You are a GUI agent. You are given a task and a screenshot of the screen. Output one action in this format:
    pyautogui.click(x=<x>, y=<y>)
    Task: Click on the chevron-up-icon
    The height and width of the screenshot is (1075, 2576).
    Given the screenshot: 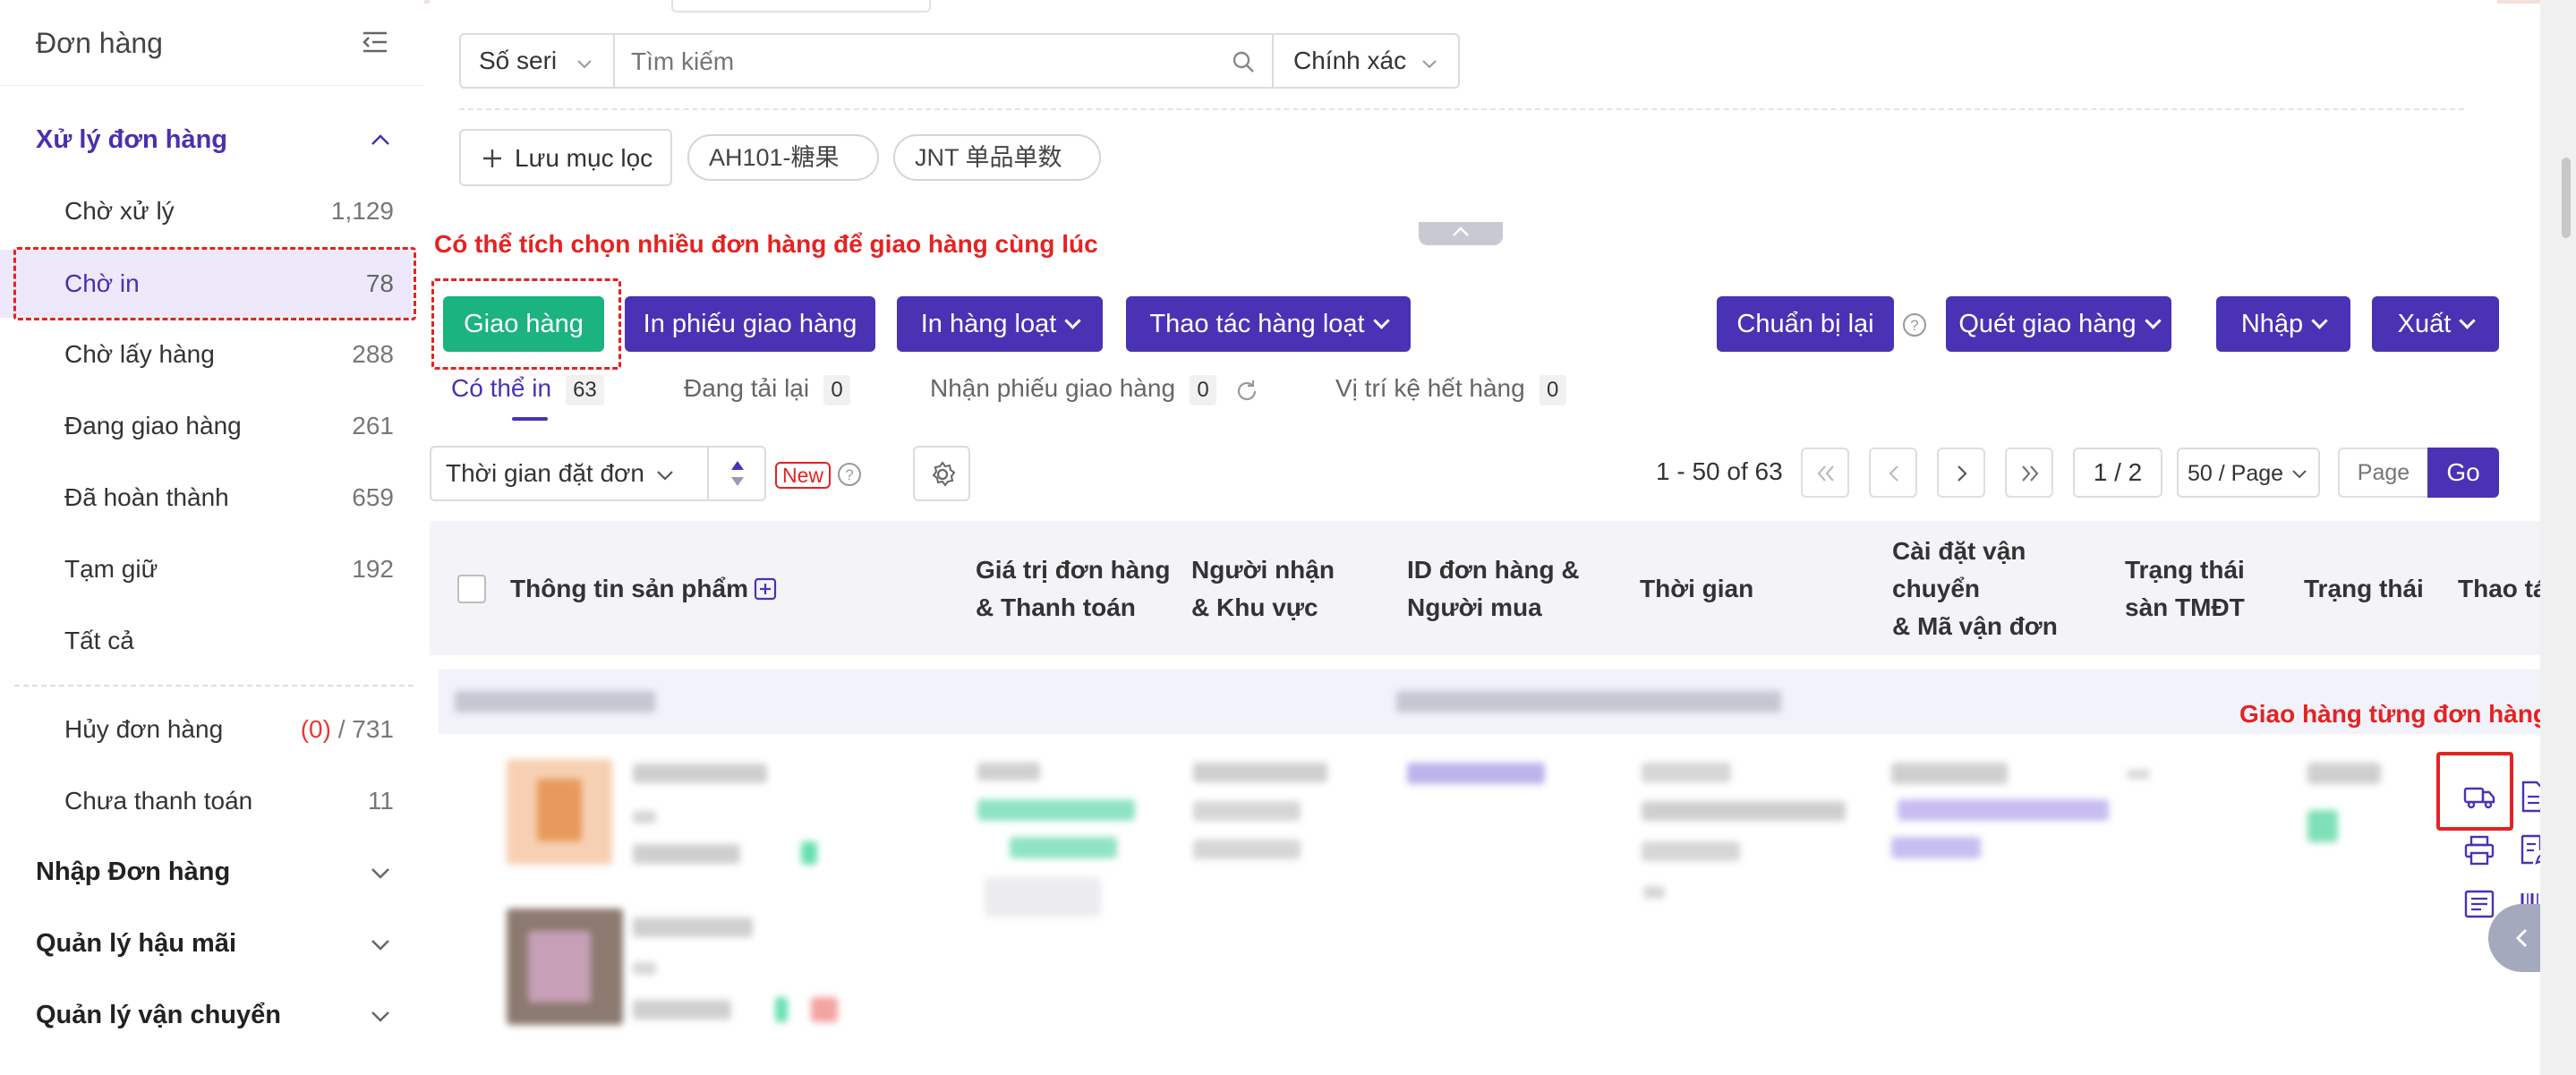 What is the action you would take?
    pyautogui.click(x=380, y=140)
    